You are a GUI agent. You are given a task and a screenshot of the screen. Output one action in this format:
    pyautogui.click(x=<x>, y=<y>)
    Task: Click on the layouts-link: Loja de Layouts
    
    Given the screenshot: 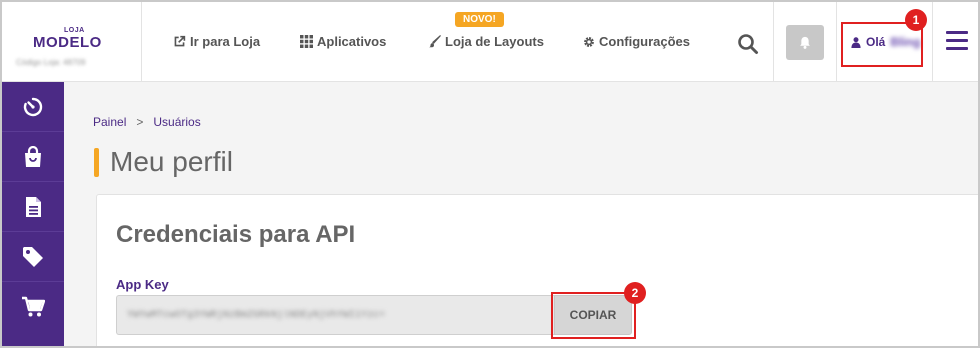 What is the action you would take?
    pyautogui.click(x=486, y=41)
    